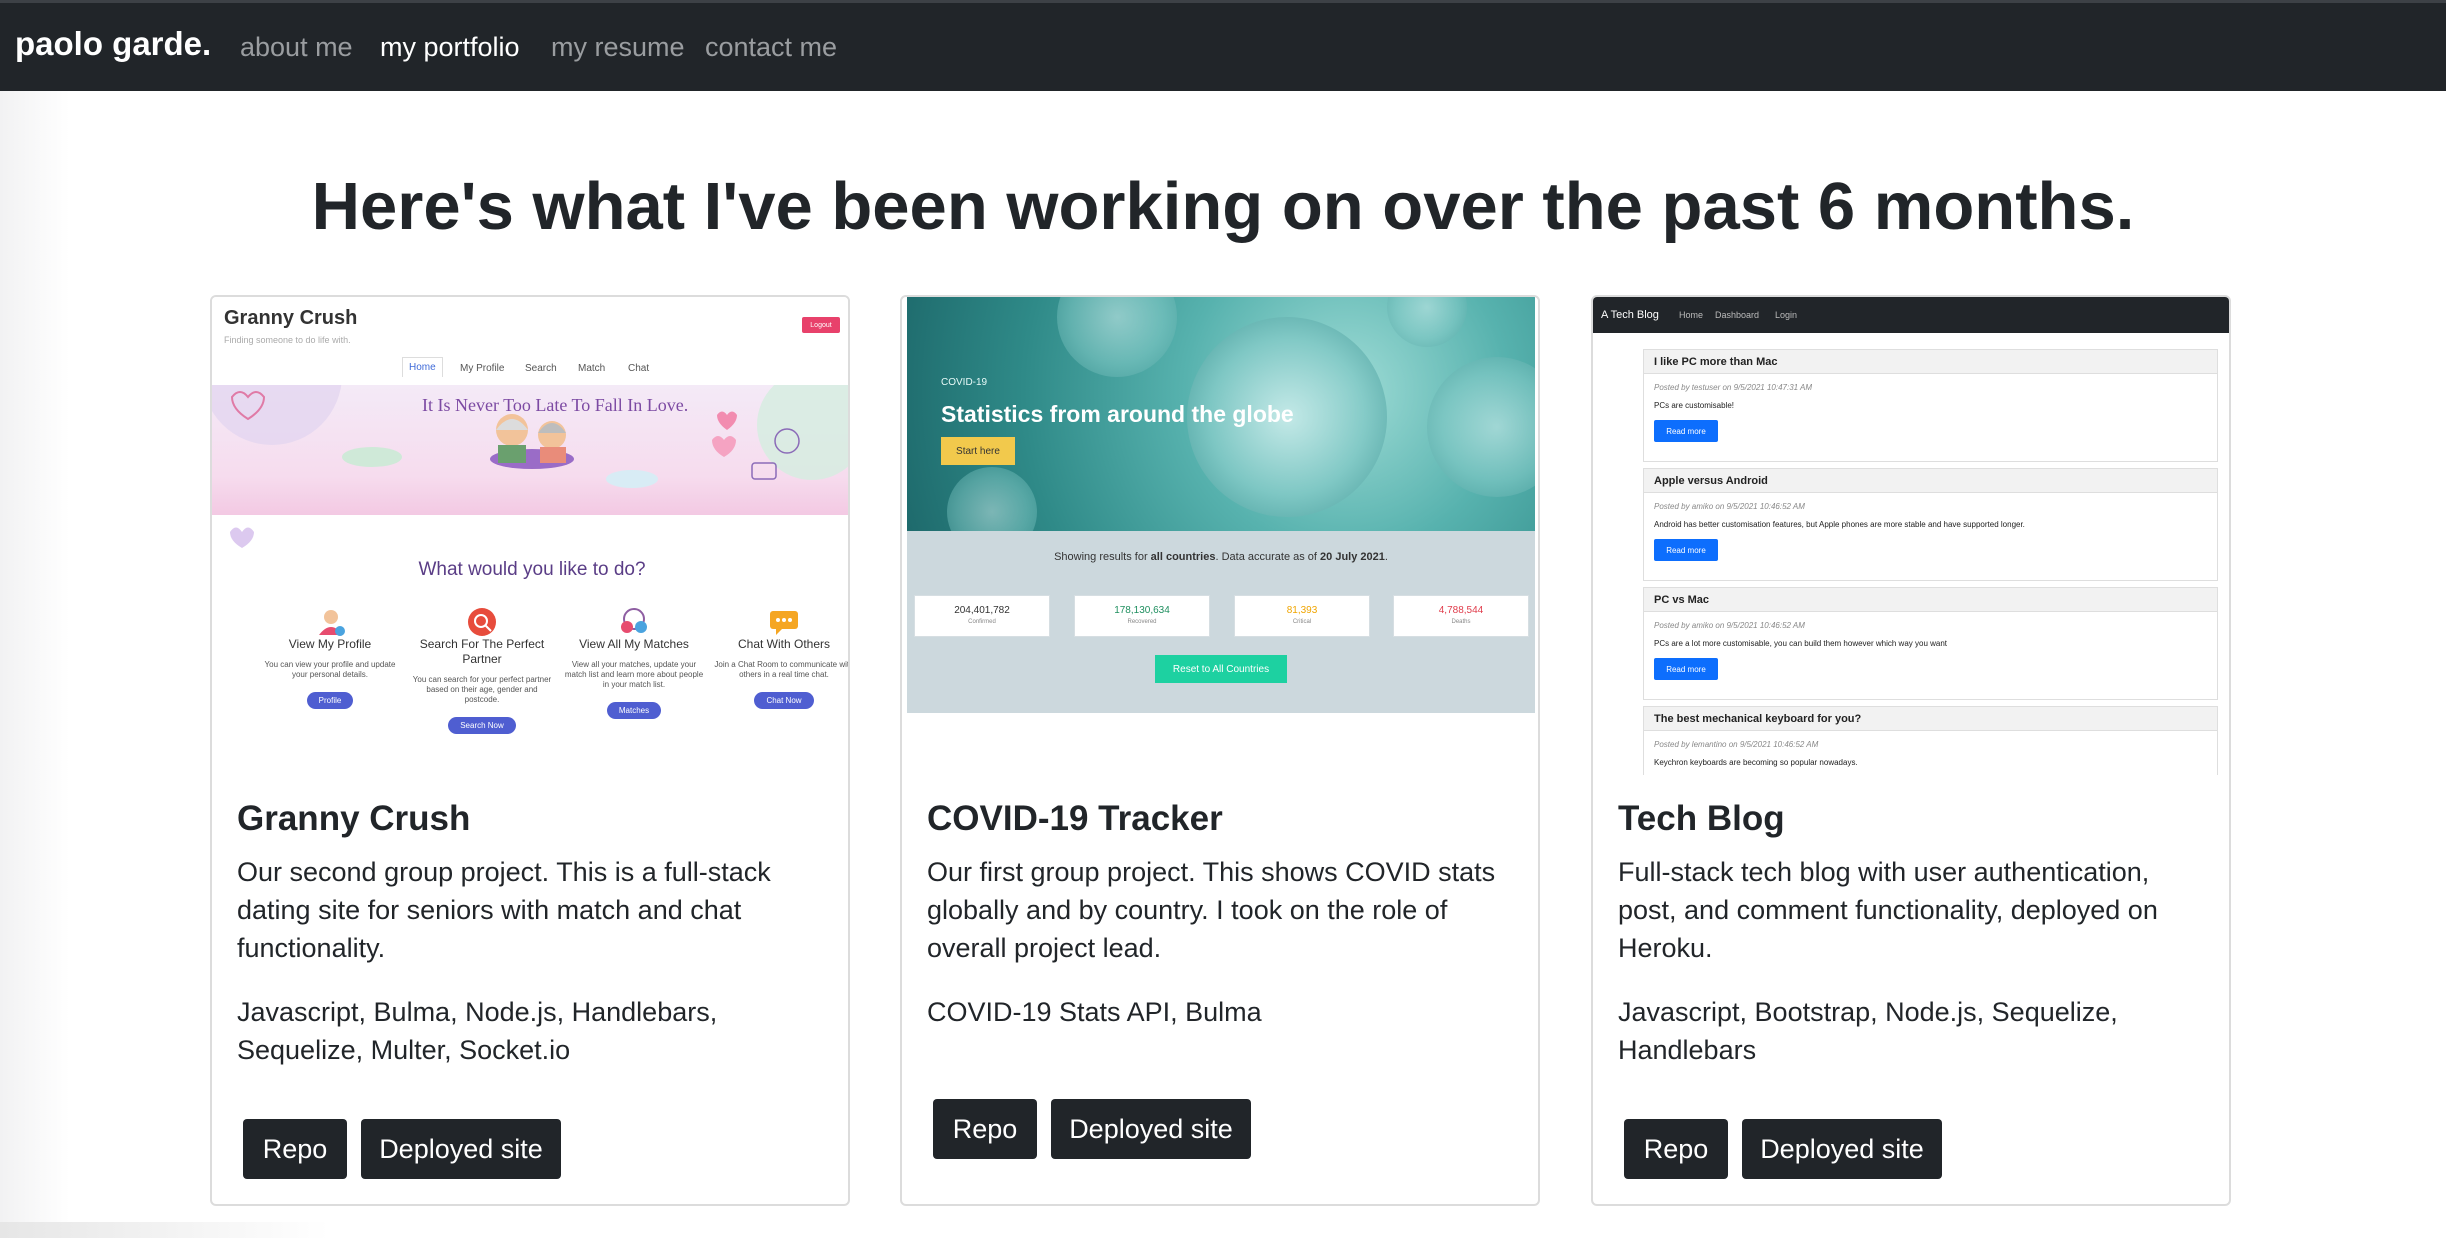 The width and height of the screenshot is (2446, 1238). What do you see at coordinates (1786, 315) in the screenshot?
I see `tb-link-login: Login` at bounding box center [1786, 315].